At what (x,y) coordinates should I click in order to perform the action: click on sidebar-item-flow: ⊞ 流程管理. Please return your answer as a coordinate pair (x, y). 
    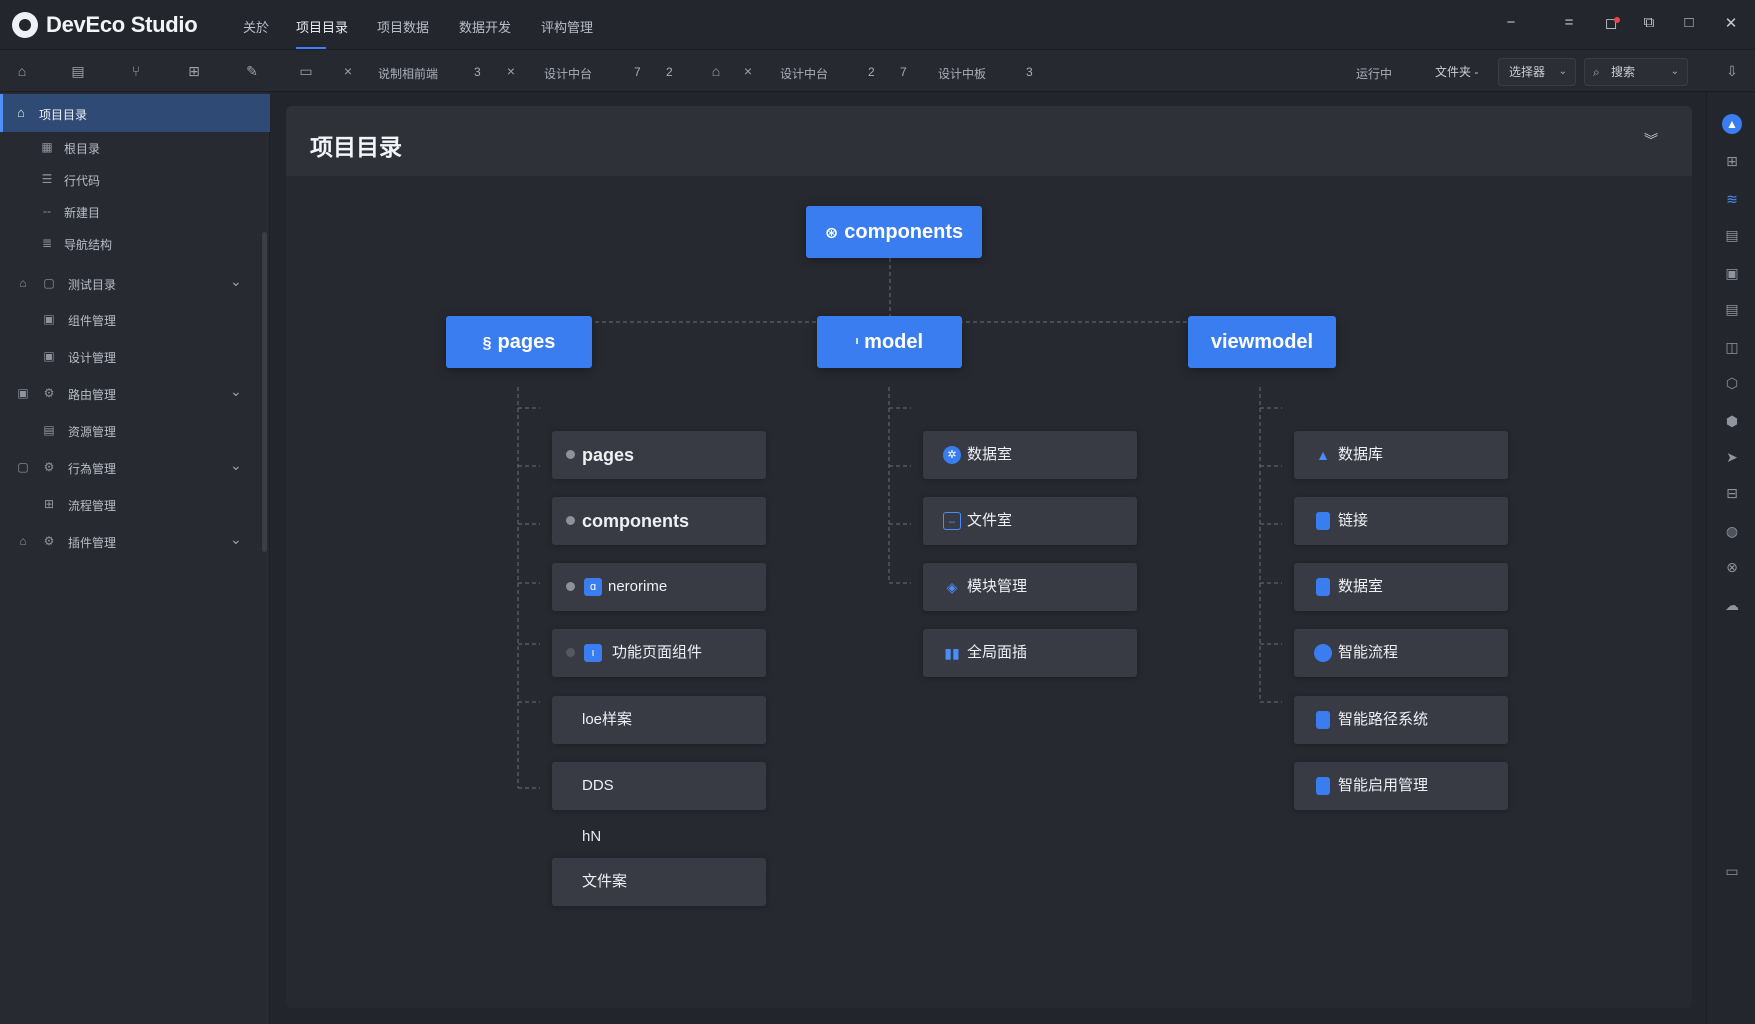
    Looking at the image, I should click on (135, 504).